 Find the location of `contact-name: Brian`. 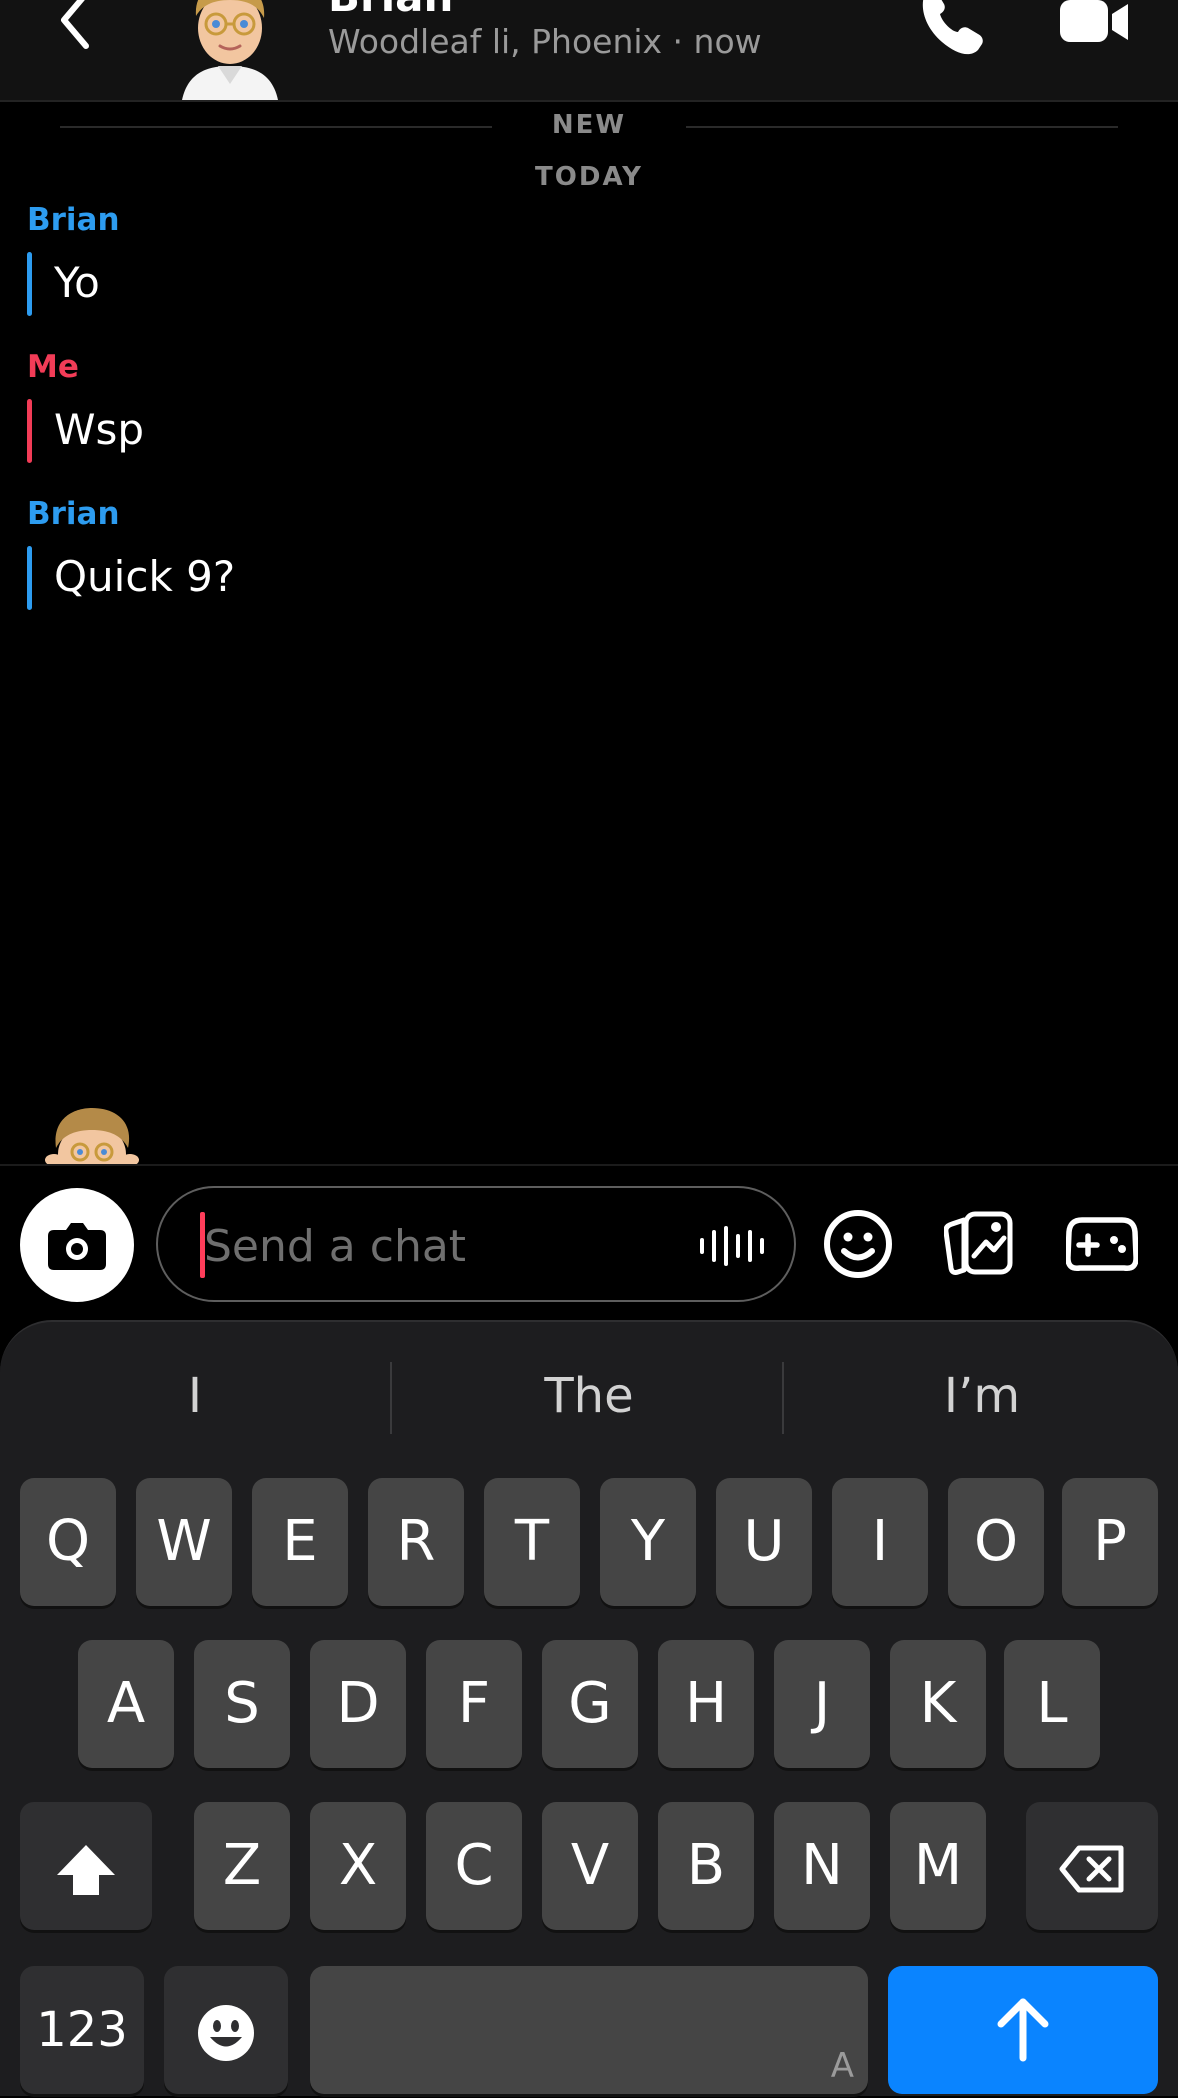

contact-name: Brian is located at coordinates (390, 10).